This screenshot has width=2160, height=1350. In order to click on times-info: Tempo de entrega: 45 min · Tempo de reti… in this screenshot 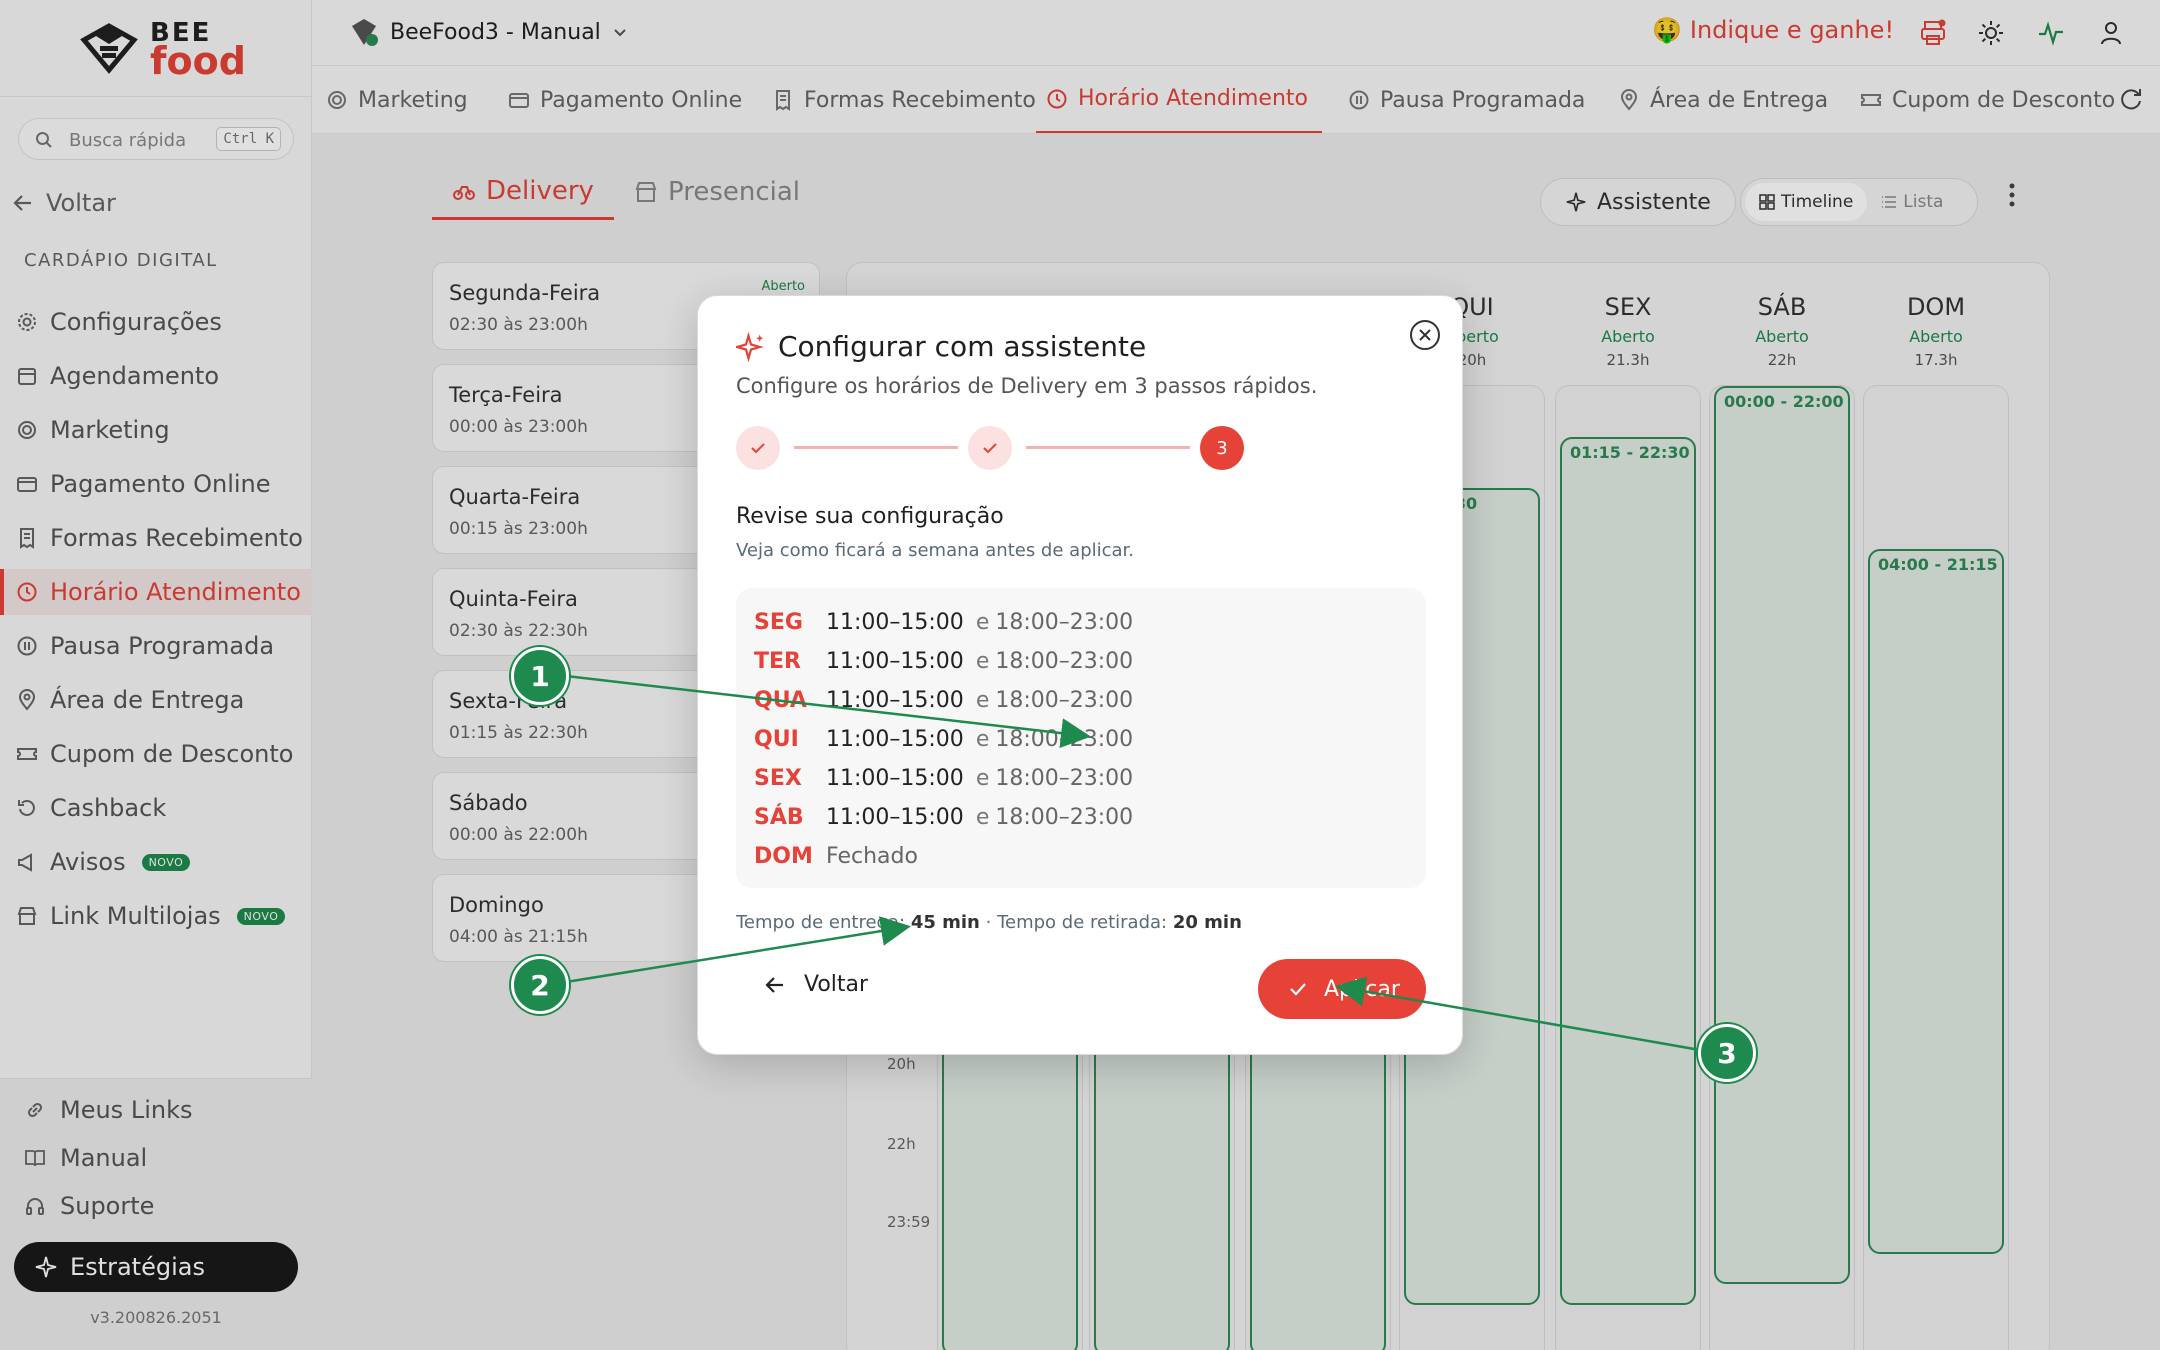, I will do `click(989, 922)`.